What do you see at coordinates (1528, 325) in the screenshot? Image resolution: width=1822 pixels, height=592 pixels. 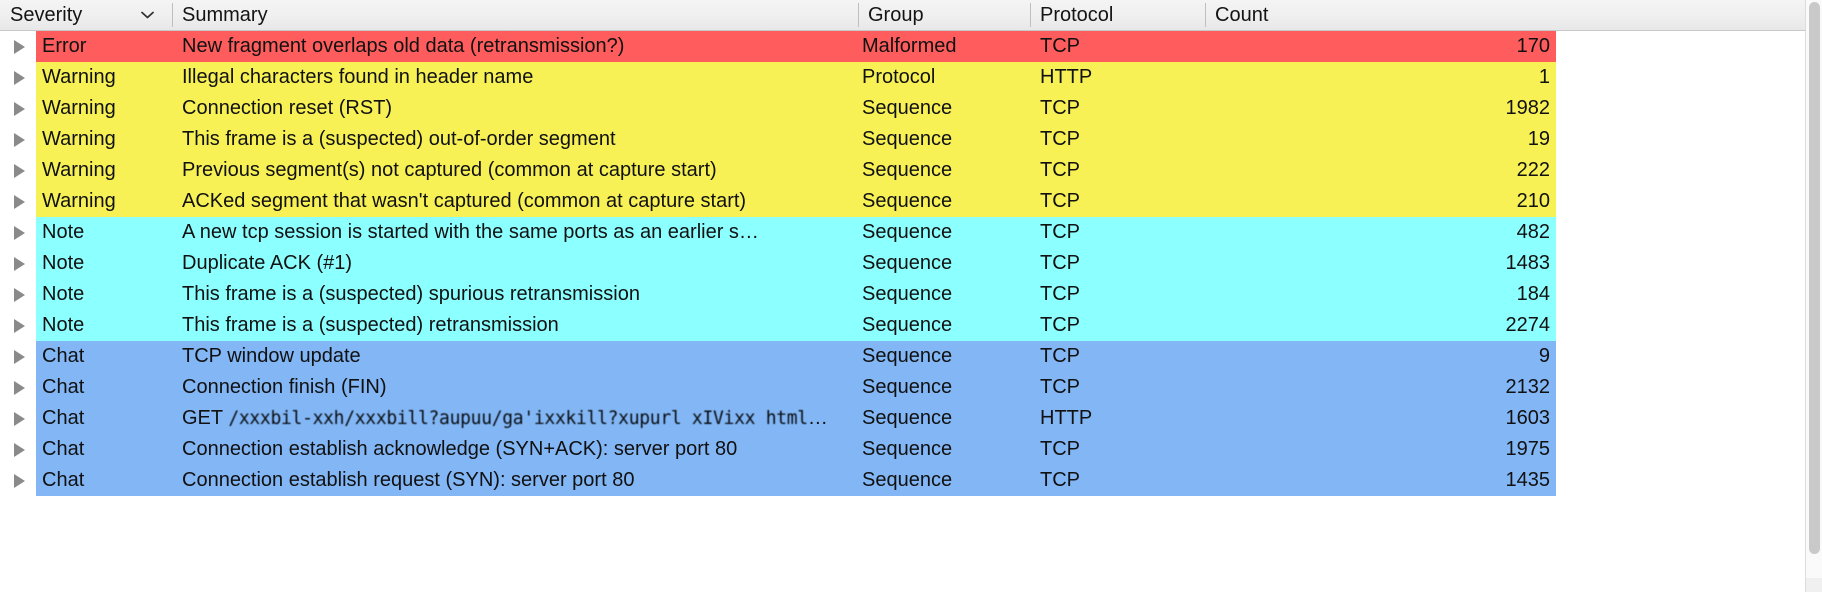 I see `cell-count: 2274` at bounding box center [1528, 325].